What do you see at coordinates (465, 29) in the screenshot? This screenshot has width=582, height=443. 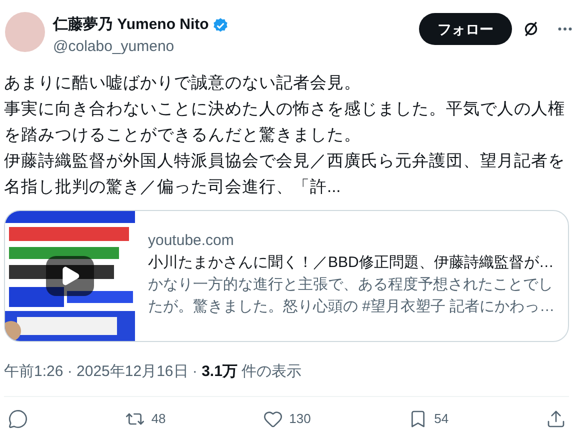 I see `follow-button: フォロー` at bounding box center [465, 29].